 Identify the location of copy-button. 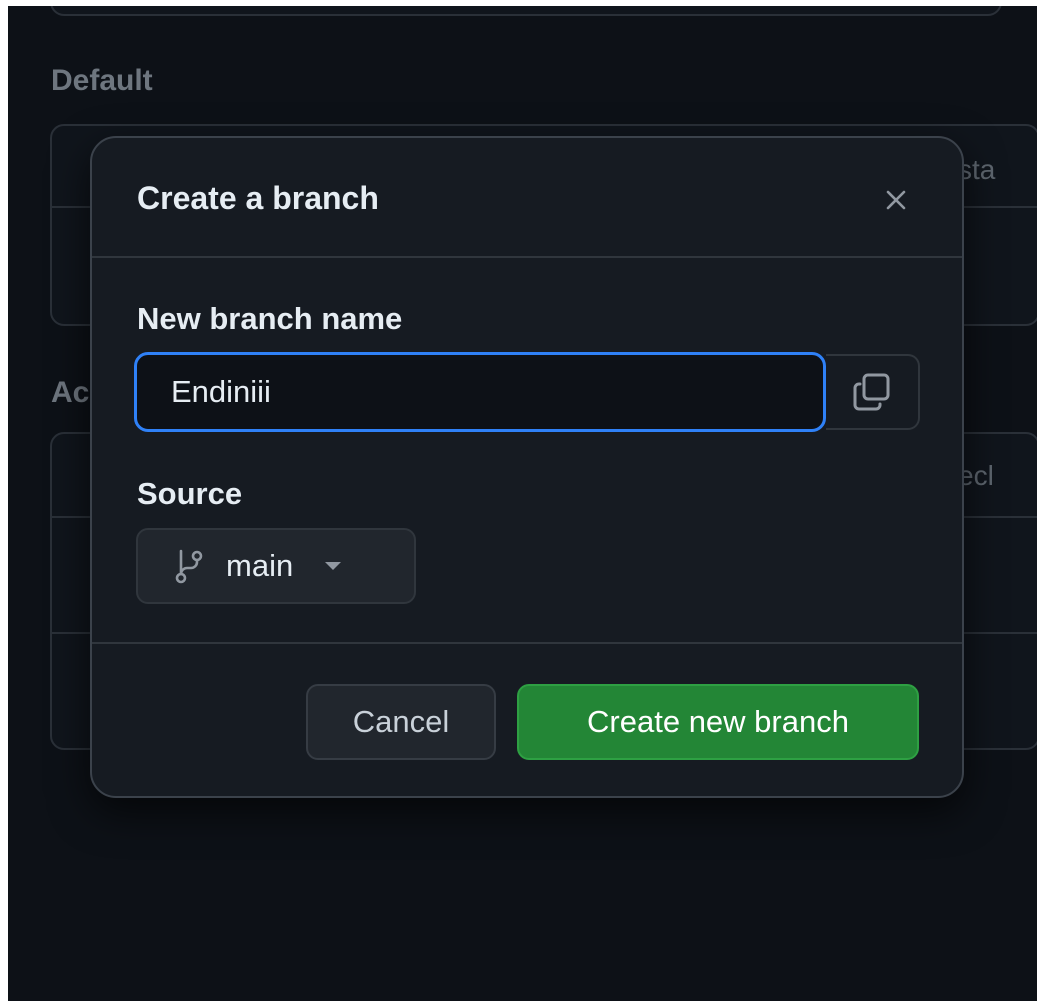
(873, 392).